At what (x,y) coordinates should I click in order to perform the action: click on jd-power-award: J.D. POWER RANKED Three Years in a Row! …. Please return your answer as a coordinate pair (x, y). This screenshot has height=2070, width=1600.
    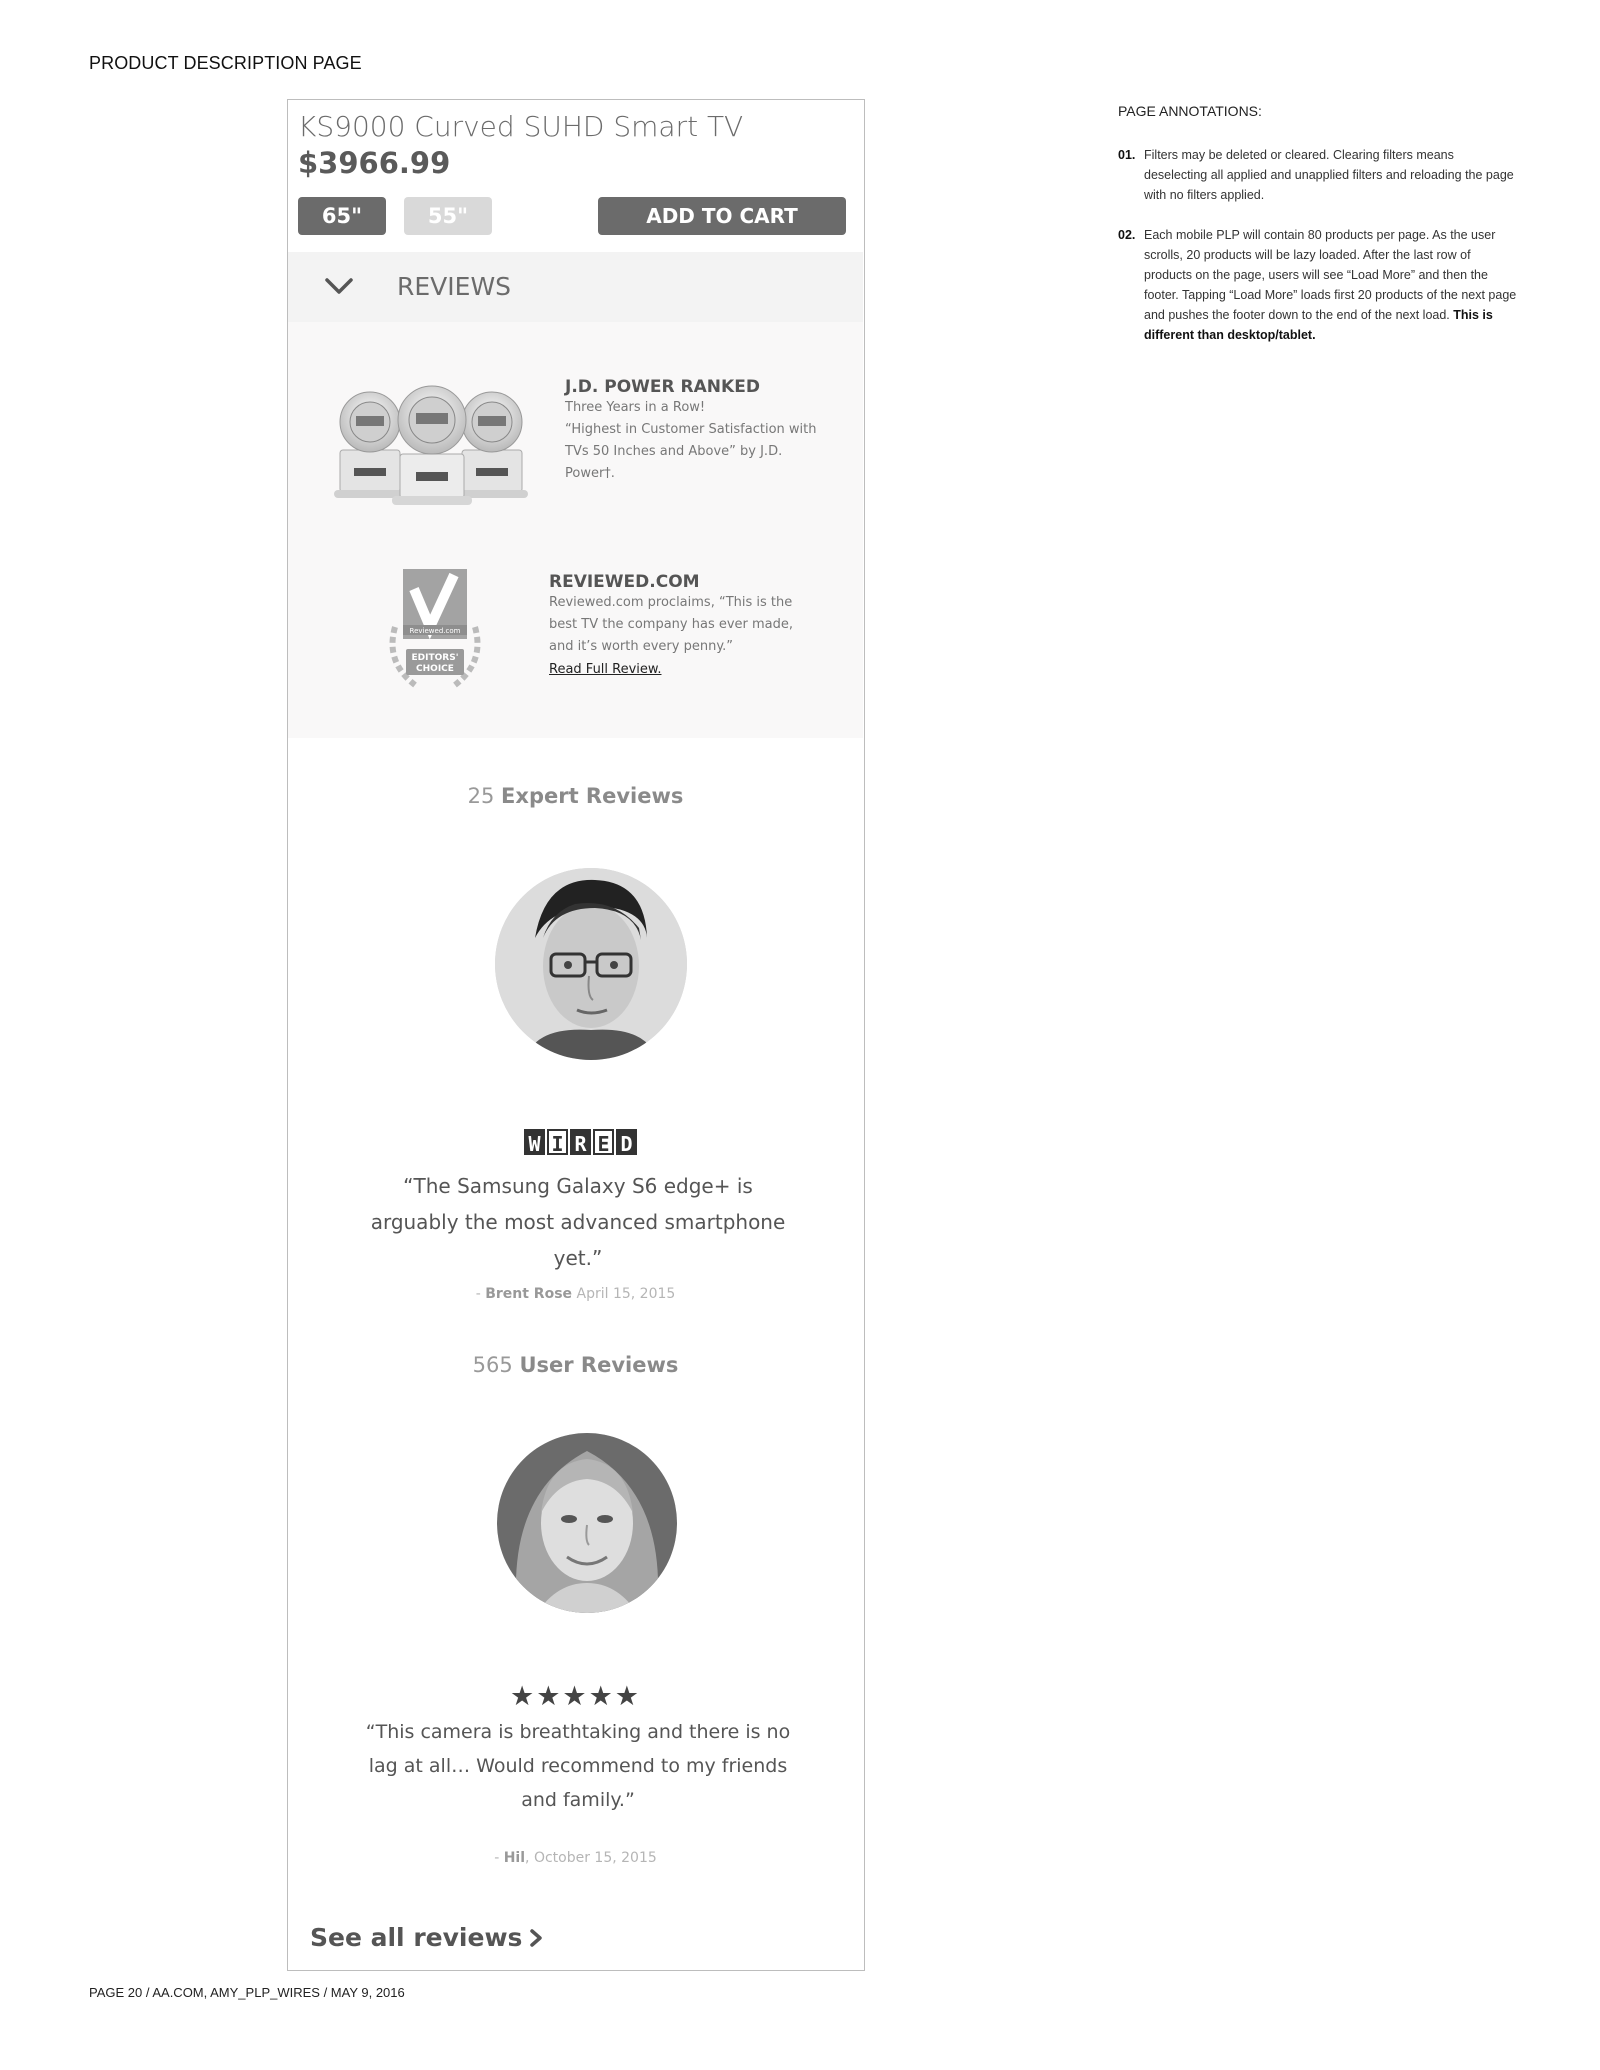
    Looking at the image, I should click on (700, 431).